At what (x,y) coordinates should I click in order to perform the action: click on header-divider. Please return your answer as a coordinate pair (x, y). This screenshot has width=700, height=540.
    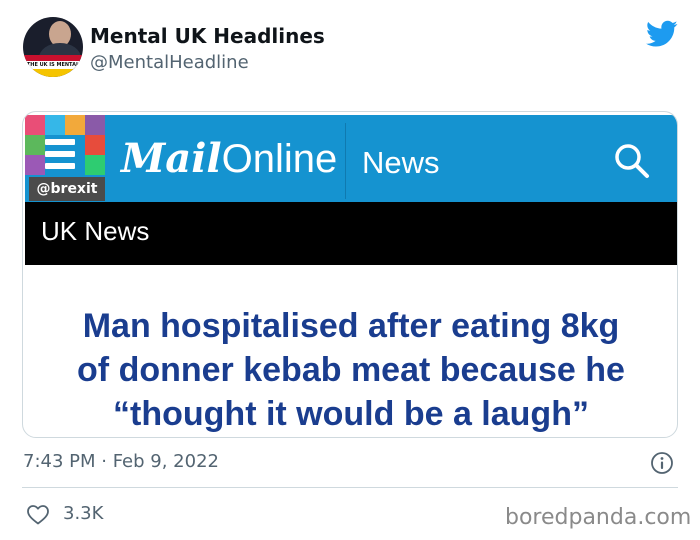
    Looking at the image, I should click on (345, 161).